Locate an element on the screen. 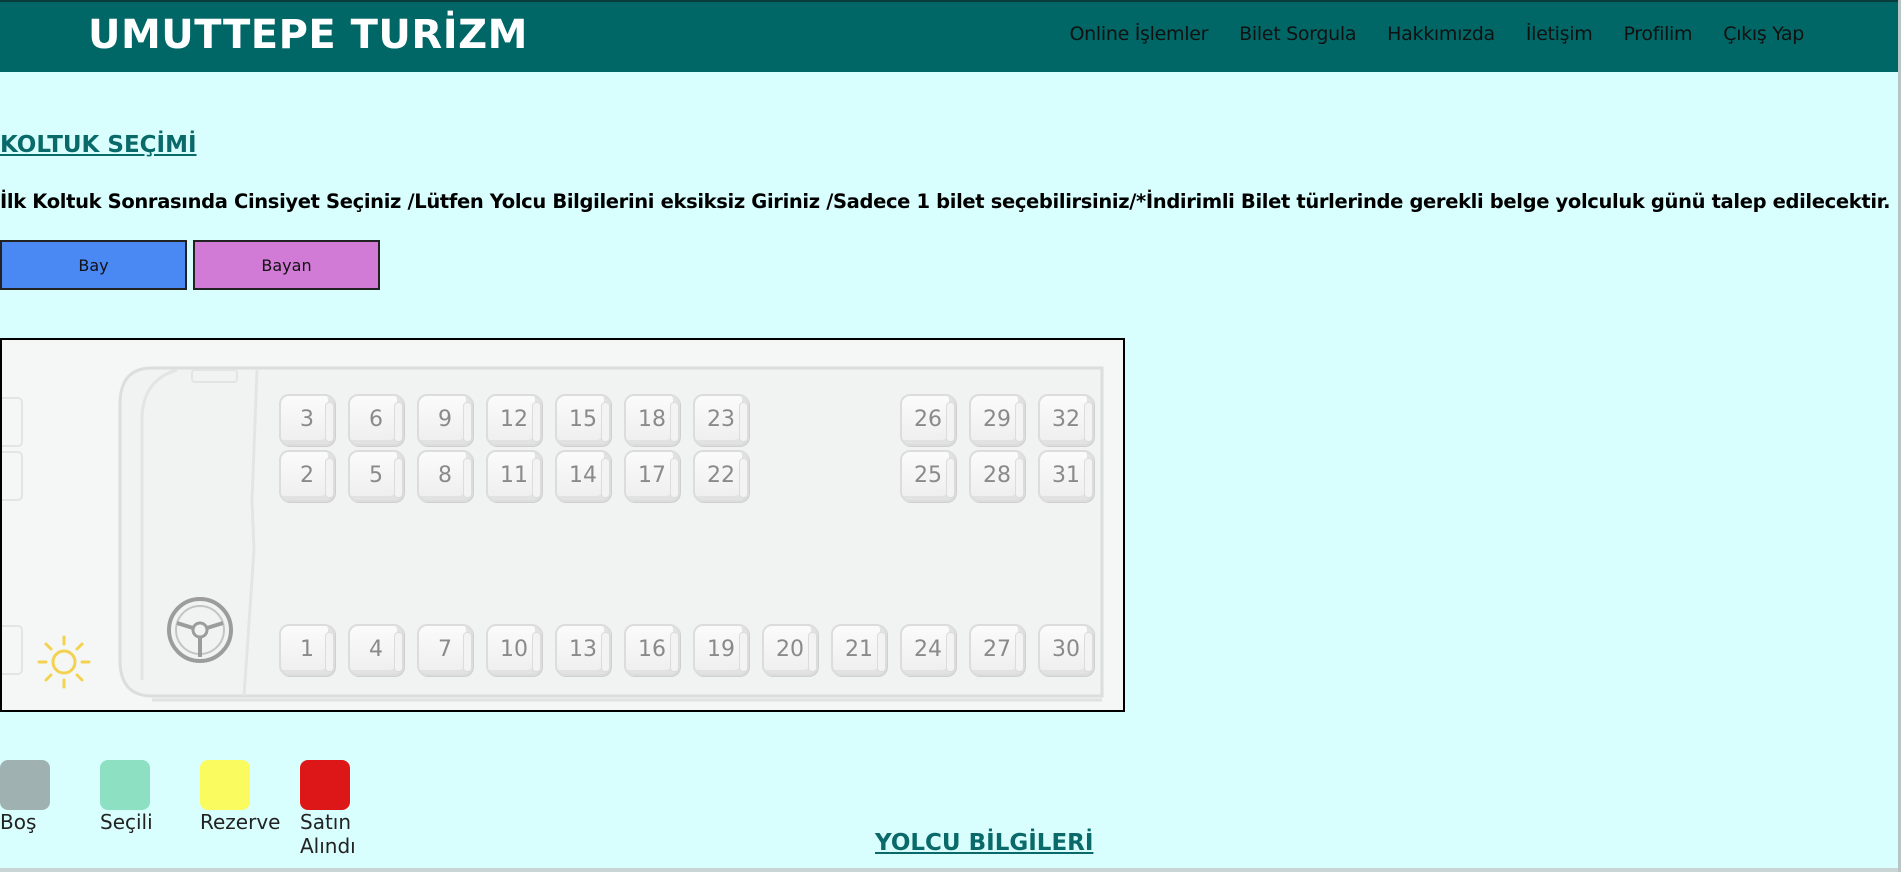 The height and width of the screenshot is (872, 1901). legend-selected: Seçili is located at coordinates (135, 797).